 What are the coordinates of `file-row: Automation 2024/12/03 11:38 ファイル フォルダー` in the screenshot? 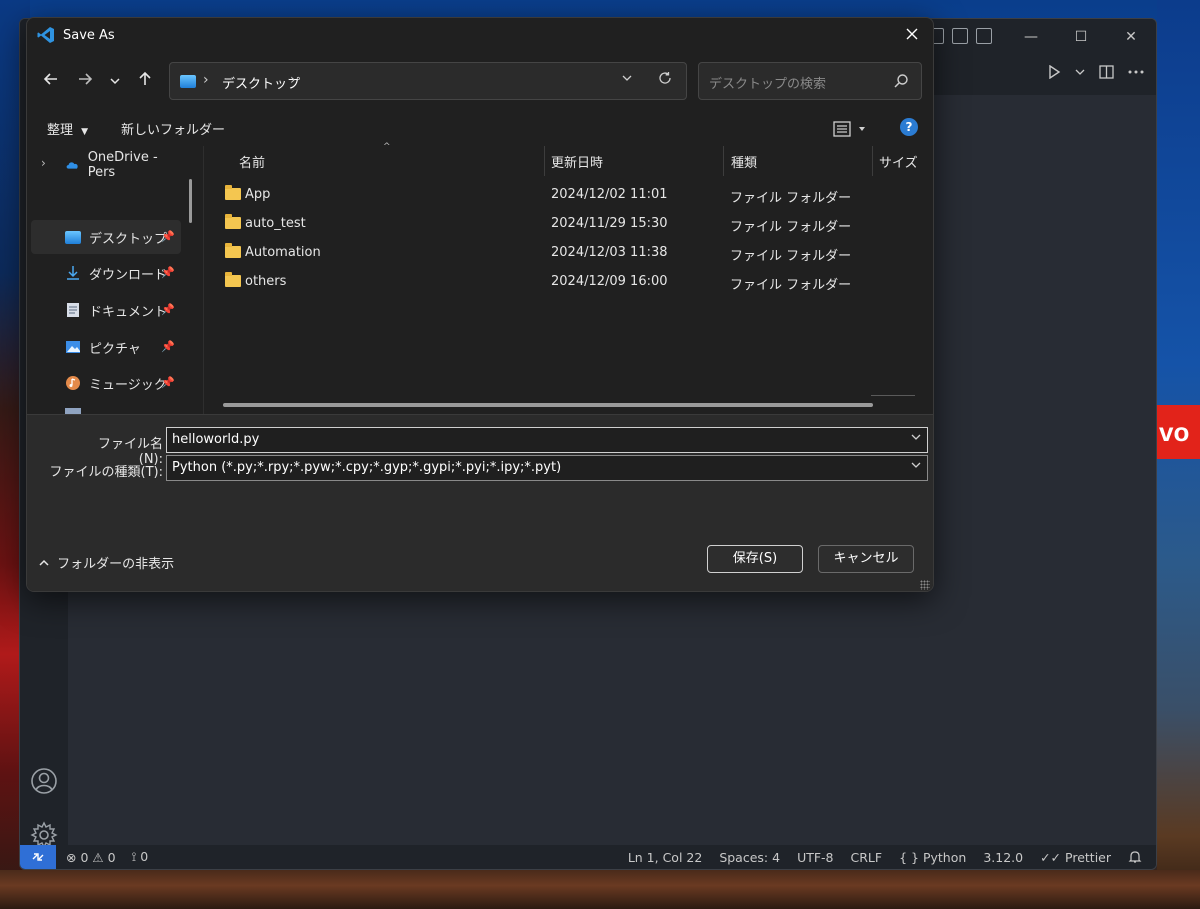 It's located at (569, 253).